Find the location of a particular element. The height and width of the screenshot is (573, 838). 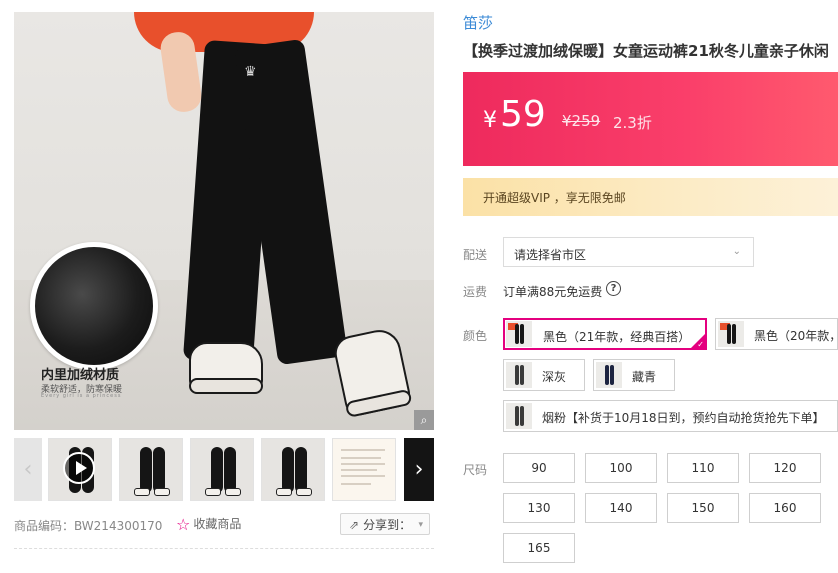

shipping-text: 订单满88元免运费 is located at coordinates (553, 292).